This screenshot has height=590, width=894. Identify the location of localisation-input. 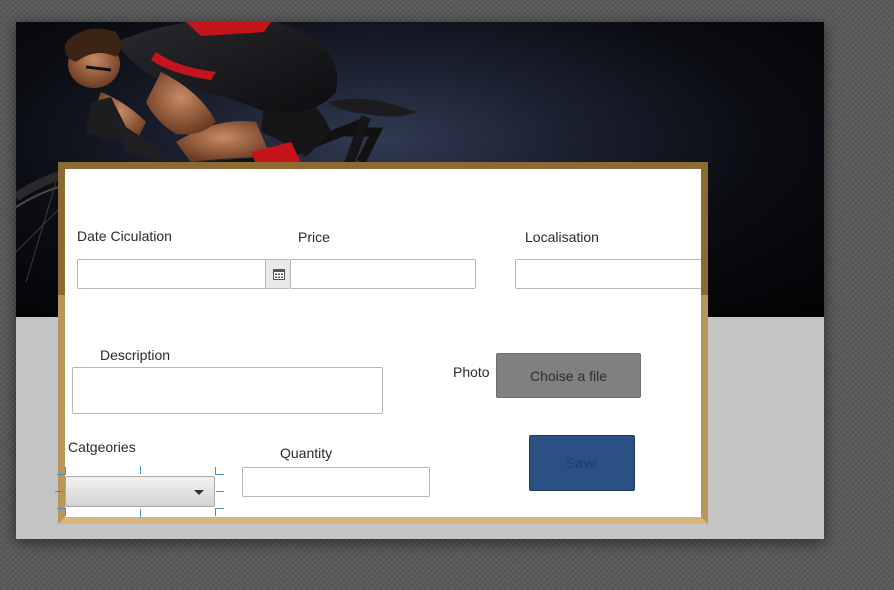
(608, 274).